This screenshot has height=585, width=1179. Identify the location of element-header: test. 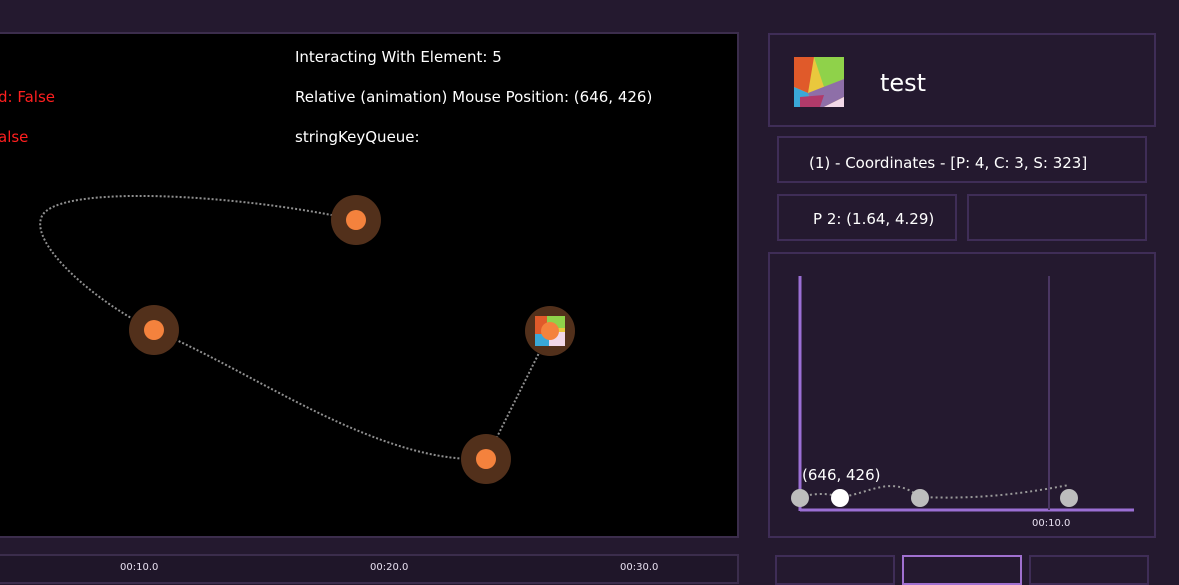
(962, 80).